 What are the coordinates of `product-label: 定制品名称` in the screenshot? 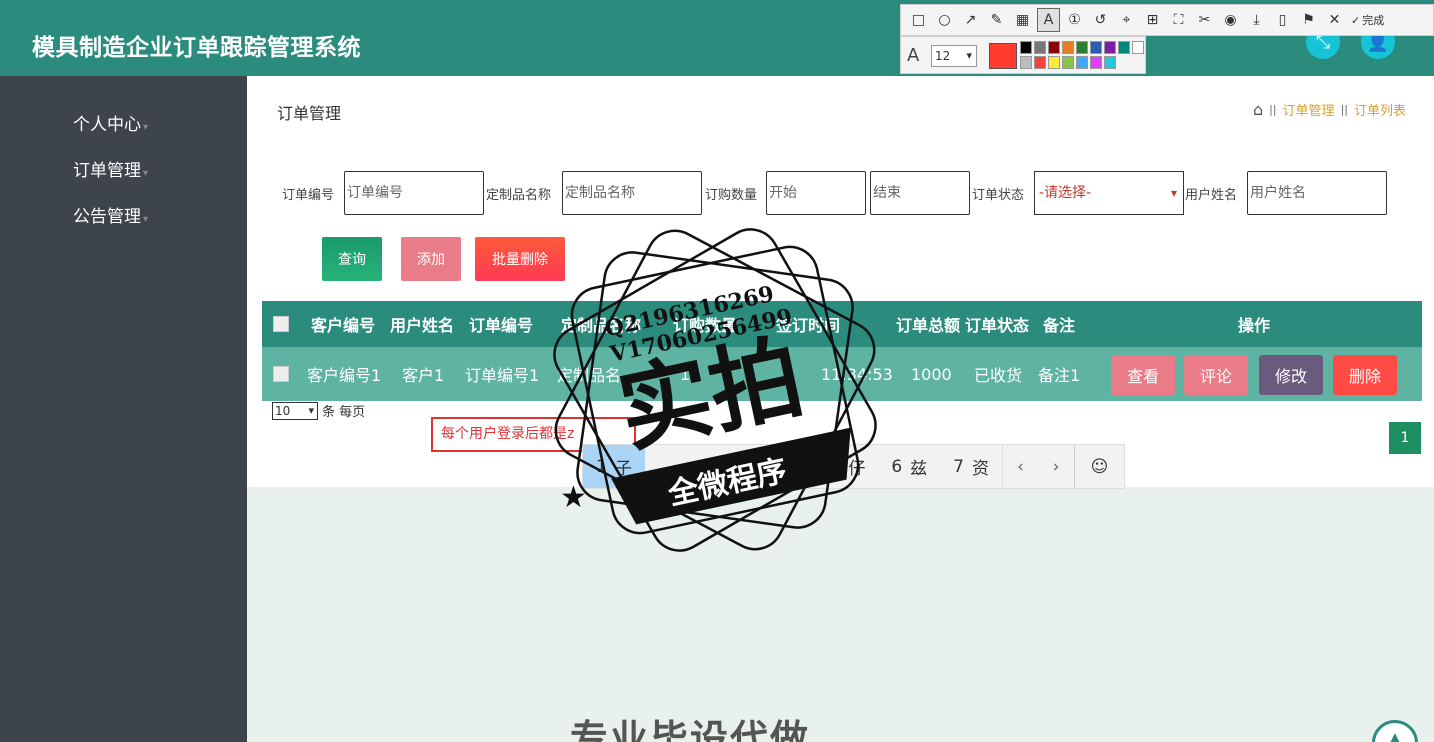 It's located at (519, 195).